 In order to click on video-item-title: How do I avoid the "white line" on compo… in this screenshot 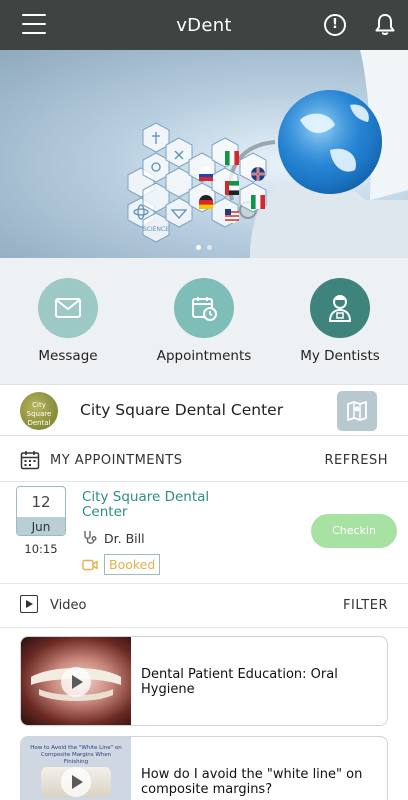, I will do `click(252, 782)`.